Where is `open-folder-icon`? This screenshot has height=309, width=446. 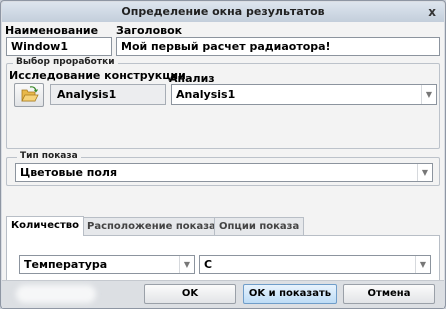
open-folder-icon is located at coordinates (30, 94).